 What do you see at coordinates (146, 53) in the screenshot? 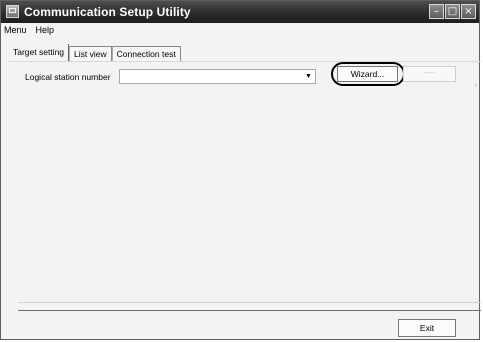
I see `tab-connection-test: Connection test` at bounding box center [146, 53].